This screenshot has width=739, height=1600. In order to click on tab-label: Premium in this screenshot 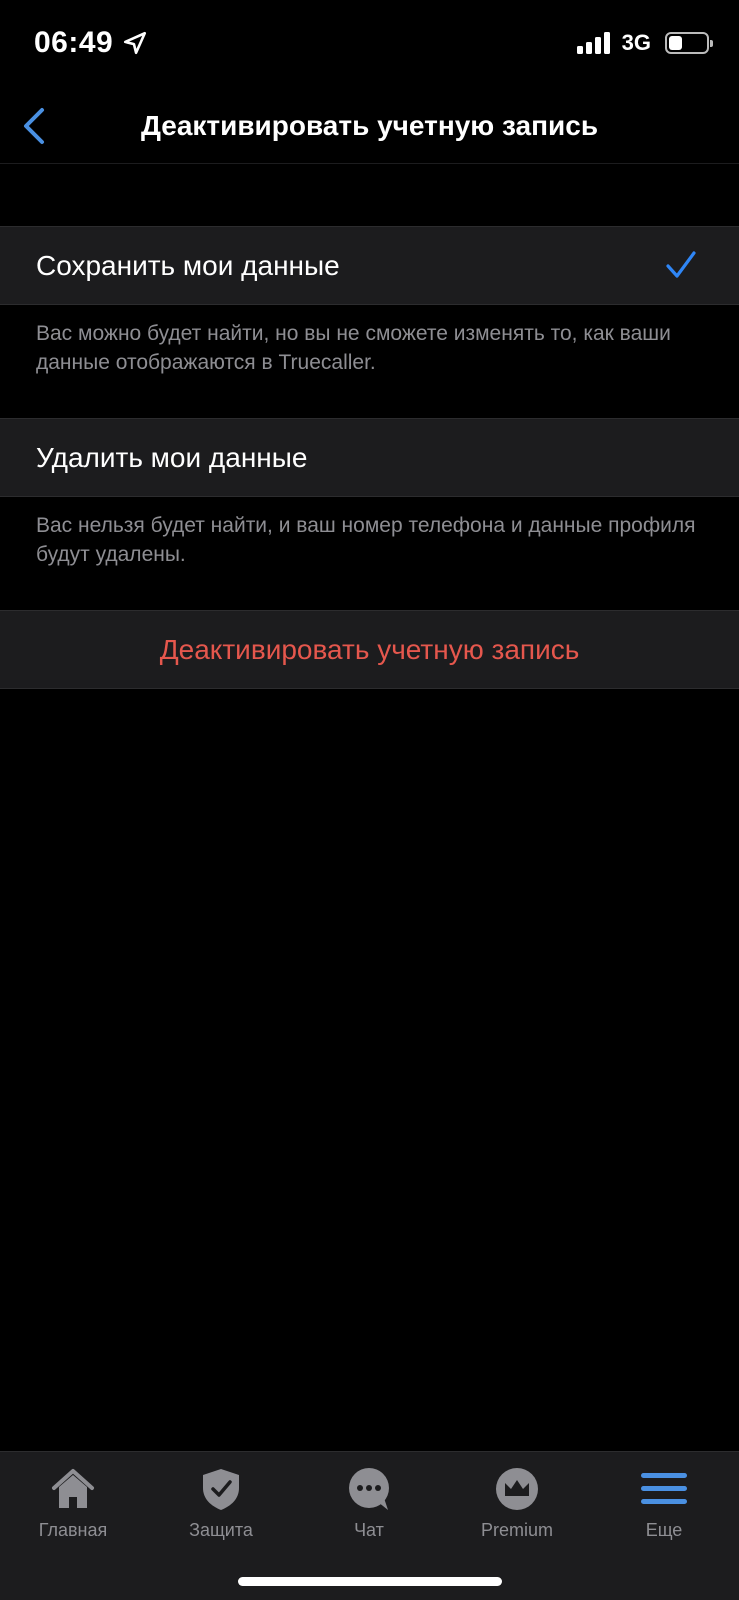, I will do `click(516, 1530)`.